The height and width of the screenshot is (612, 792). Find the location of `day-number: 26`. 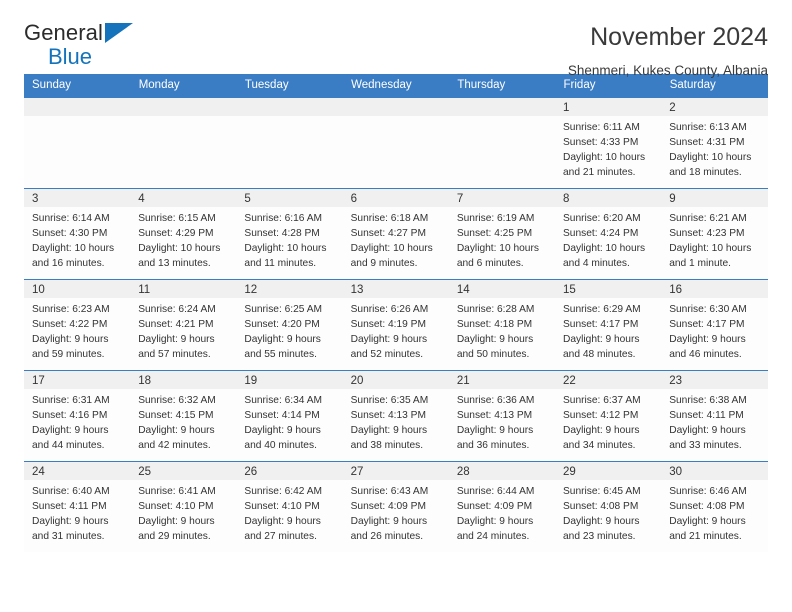

day-number: 26 is located at coordinates (289, 471).